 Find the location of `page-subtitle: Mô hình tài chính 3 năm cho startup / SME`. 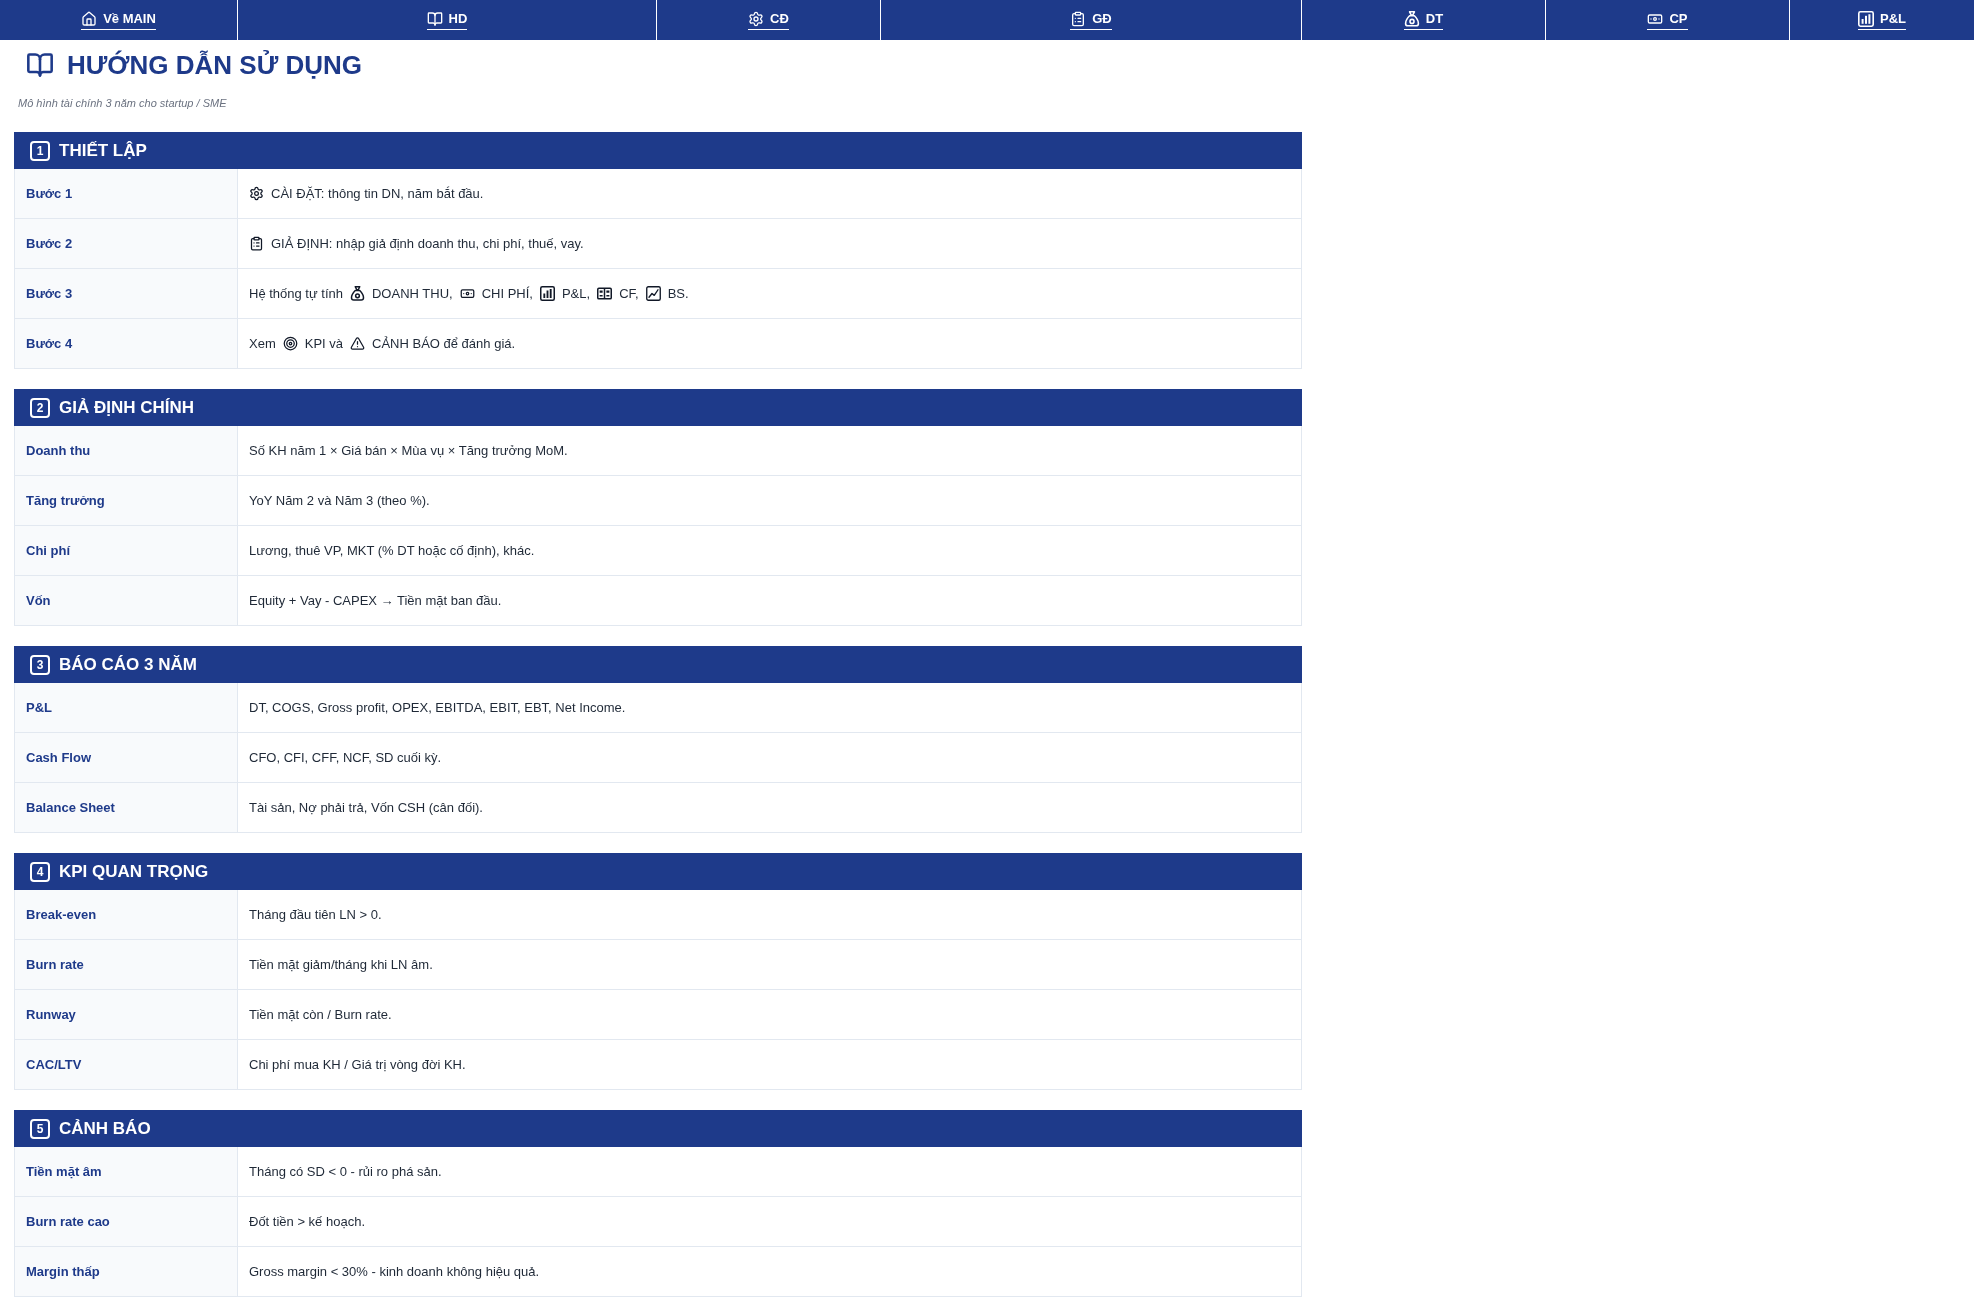

page-subtitle: Mô hình tài chính 3 năm cho startup / SME is located at coordinates (122, 103).